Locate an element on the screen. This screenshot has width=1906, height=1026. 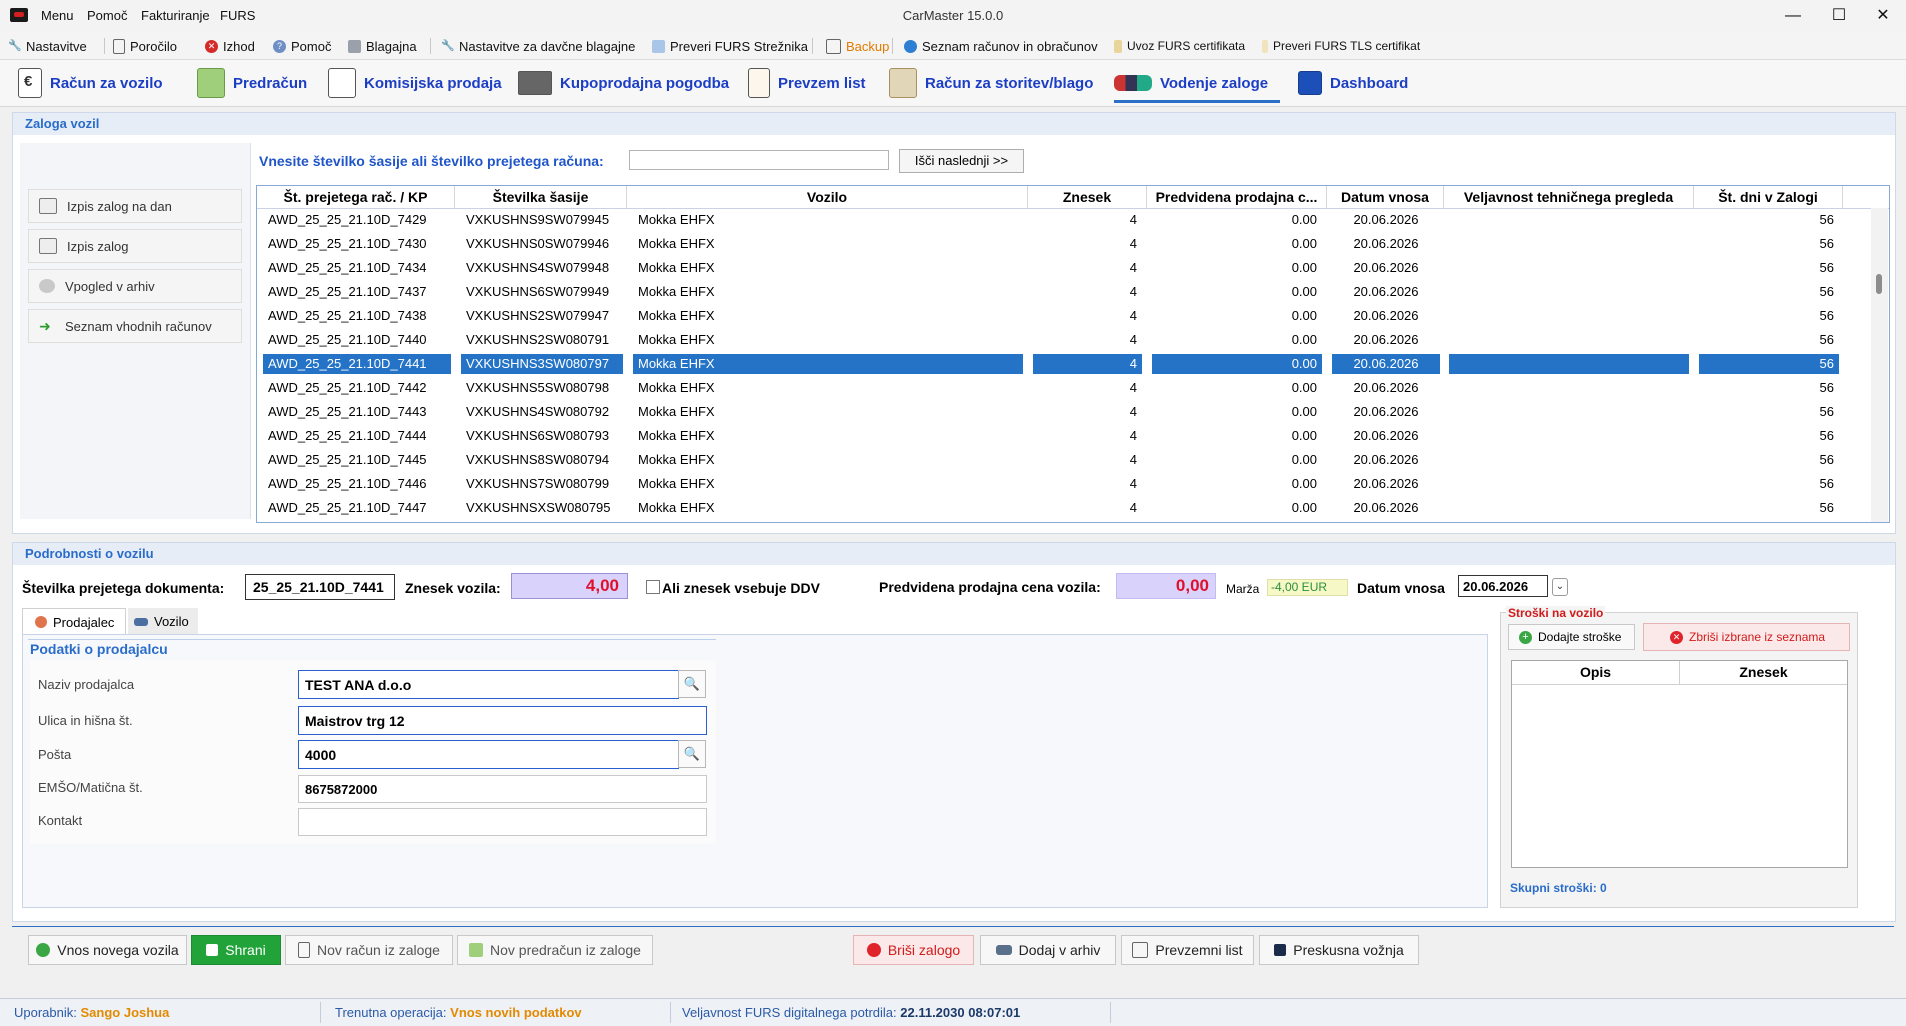
new-vehicle-button: Vnos novega vozila is located at coordinates (107, 950).